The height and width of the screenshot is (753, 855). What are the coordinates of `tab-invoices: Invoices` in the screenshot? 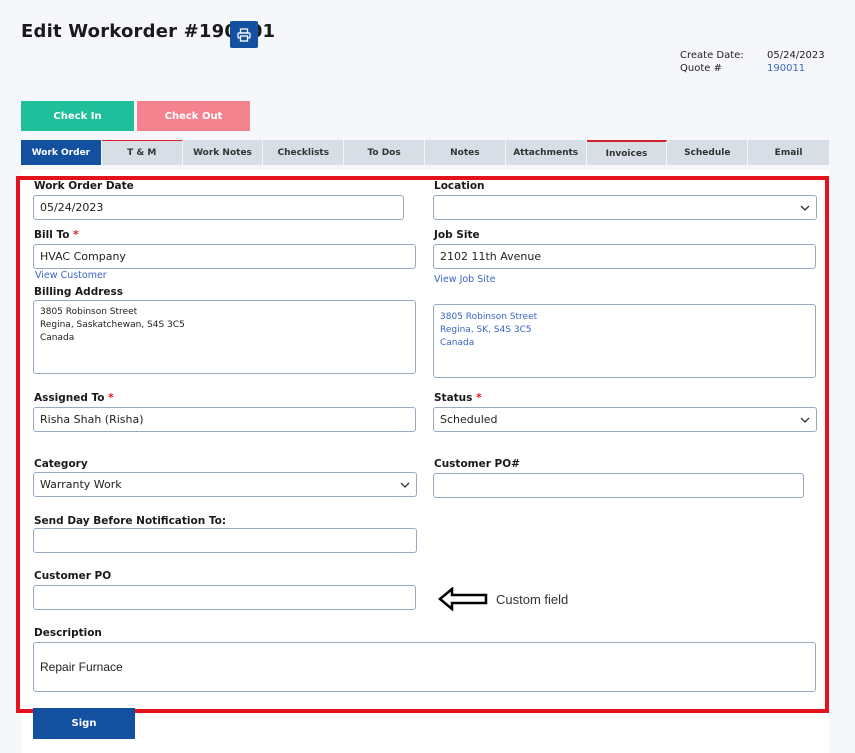 It's located at (627, 152).